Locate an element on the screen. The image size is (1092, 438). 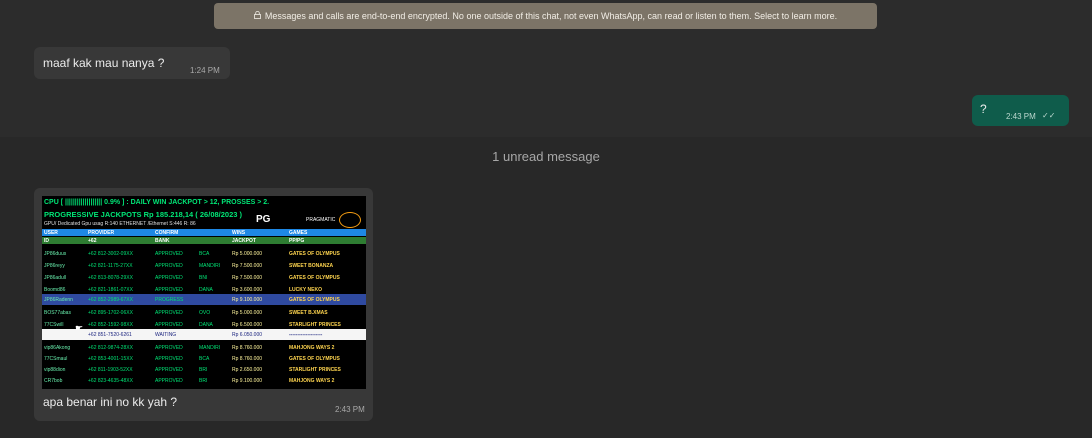
image-caption: apa benar ini no kk yah ? is located at coordinates (110, 402).